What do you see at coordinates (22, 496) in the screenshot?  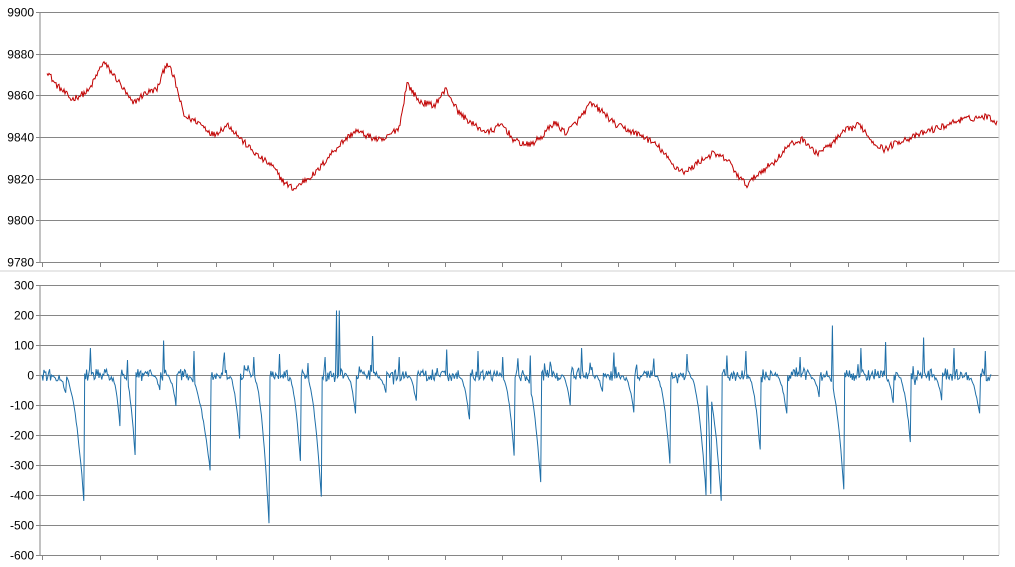 I see `delta-chart-y-tick-label-2: -400` at bounding box center [22, 496].